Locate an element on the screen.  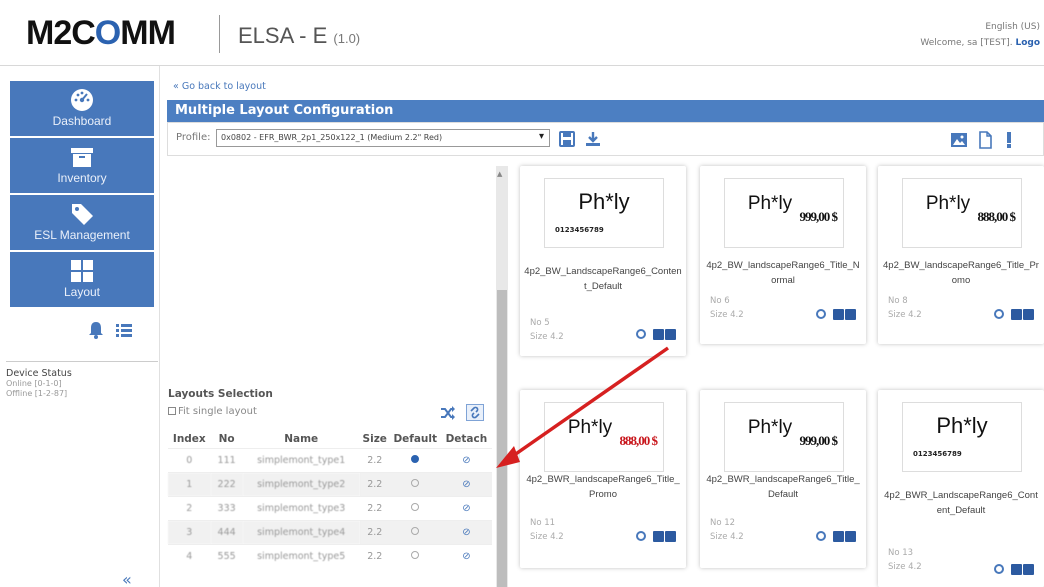
section-title: Multiple Layout Configuration is located at coordinates (605, 111).